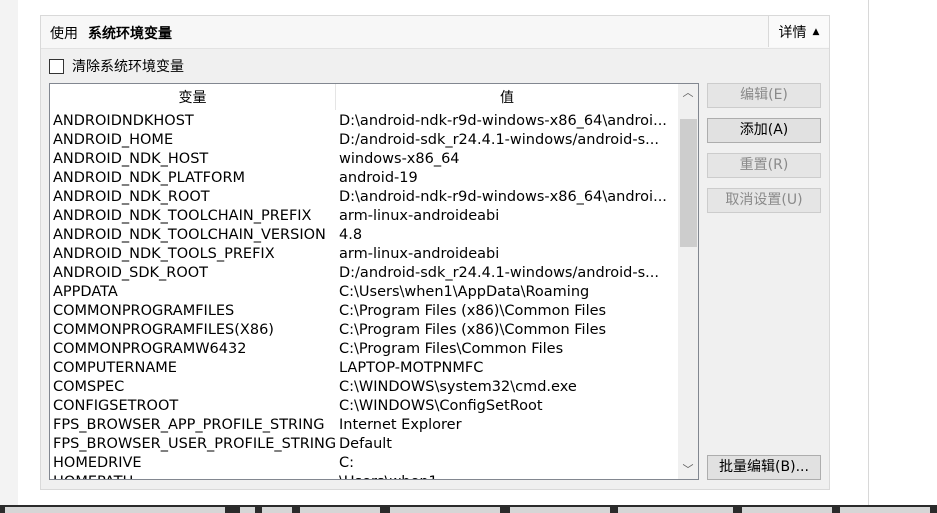 The height and width of the screenshot is (513, 937). Describe the element at coordinates (364, 463) in the screenshot. I see `table-row: HOMEDRIVE C:` at that location.